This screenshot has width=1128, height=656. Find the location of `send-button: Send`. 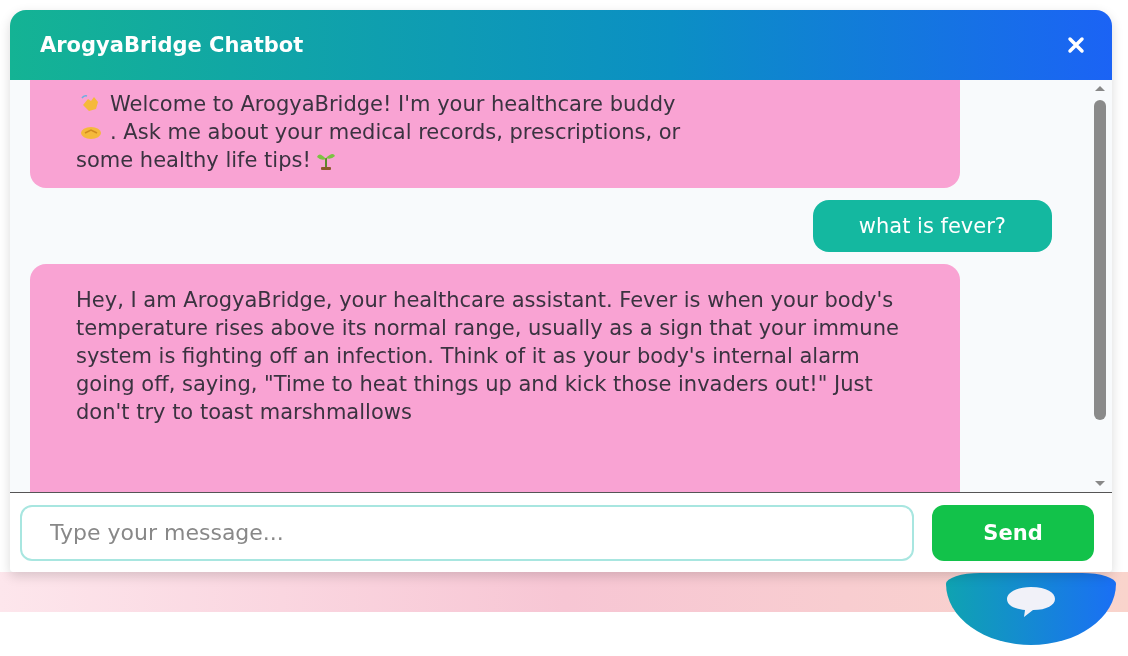

send-button: Send is located at coordinates (1013, 532).